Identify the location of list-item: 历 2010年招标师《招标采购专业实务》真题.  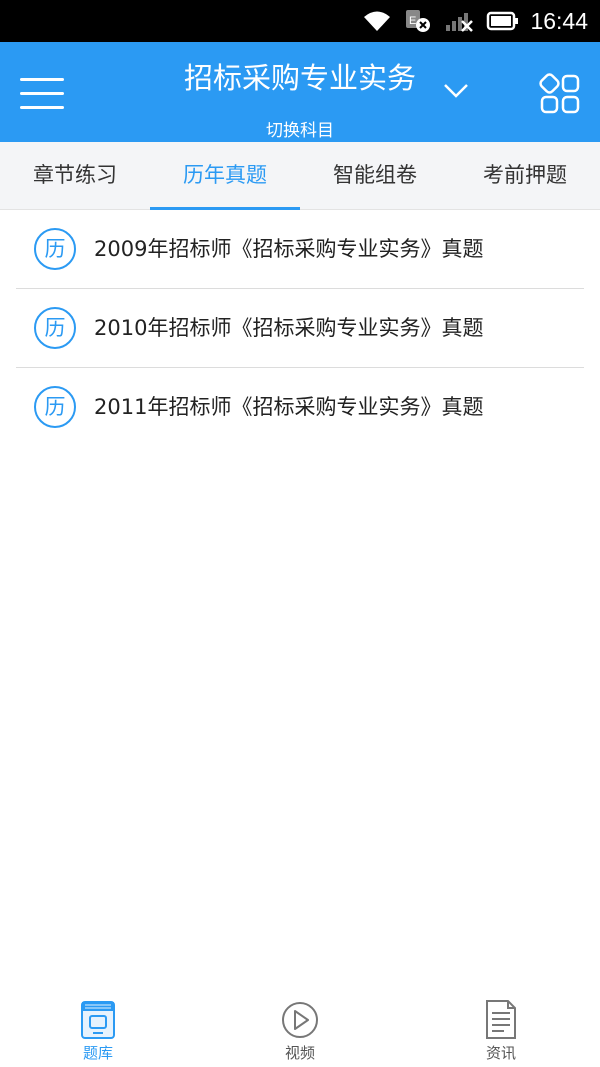
(300, 328).